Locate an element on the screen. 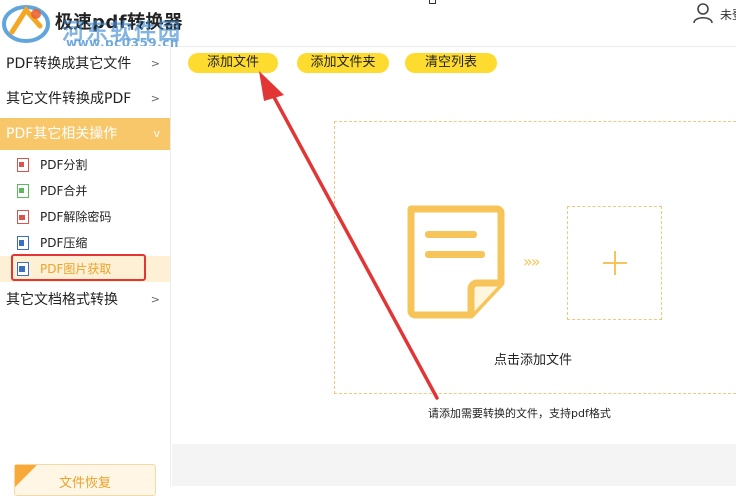 The height and width of the screenshot is (496, 736). category-label: 其它文档格式转换 is located at coordinates (62, 300).